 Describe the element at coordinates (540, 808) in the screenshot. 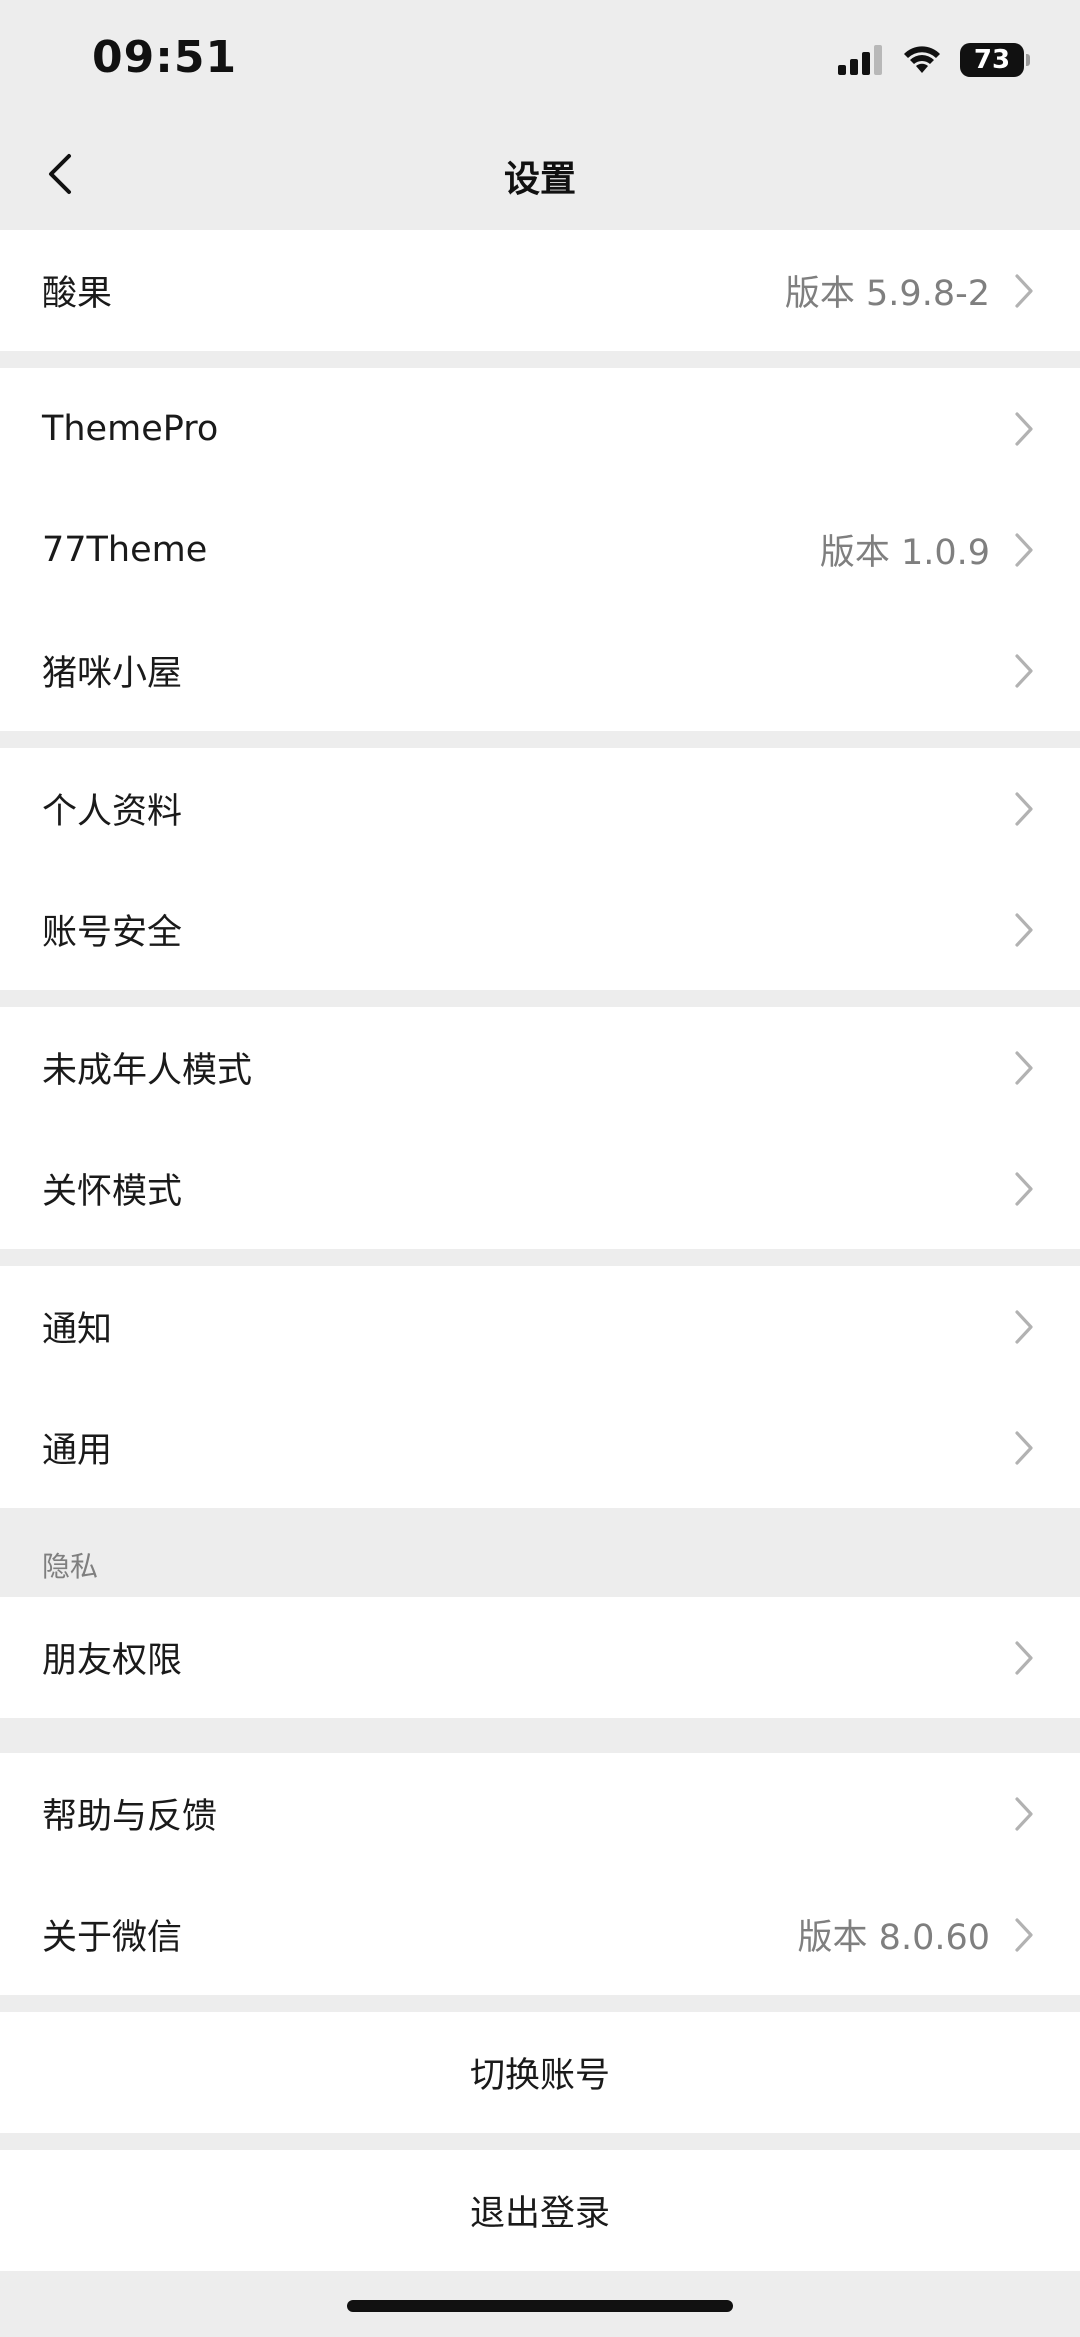

I see `settings-item-profile: 个人资料` at that location.